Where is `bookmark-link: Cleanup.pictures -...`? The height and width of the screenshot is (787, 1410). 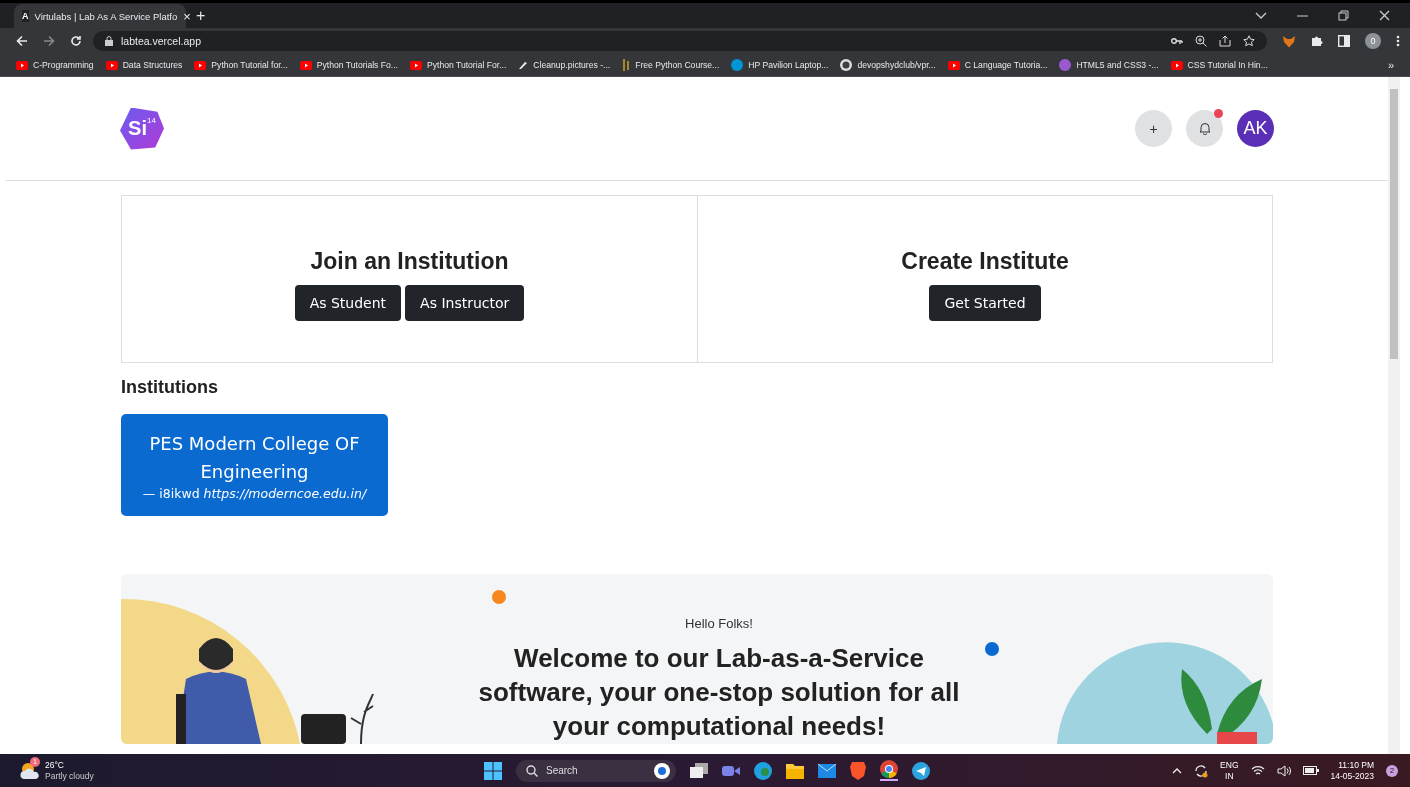
bookmark-link: Cleanup.pictures -... is located at coordinates (564, 65).